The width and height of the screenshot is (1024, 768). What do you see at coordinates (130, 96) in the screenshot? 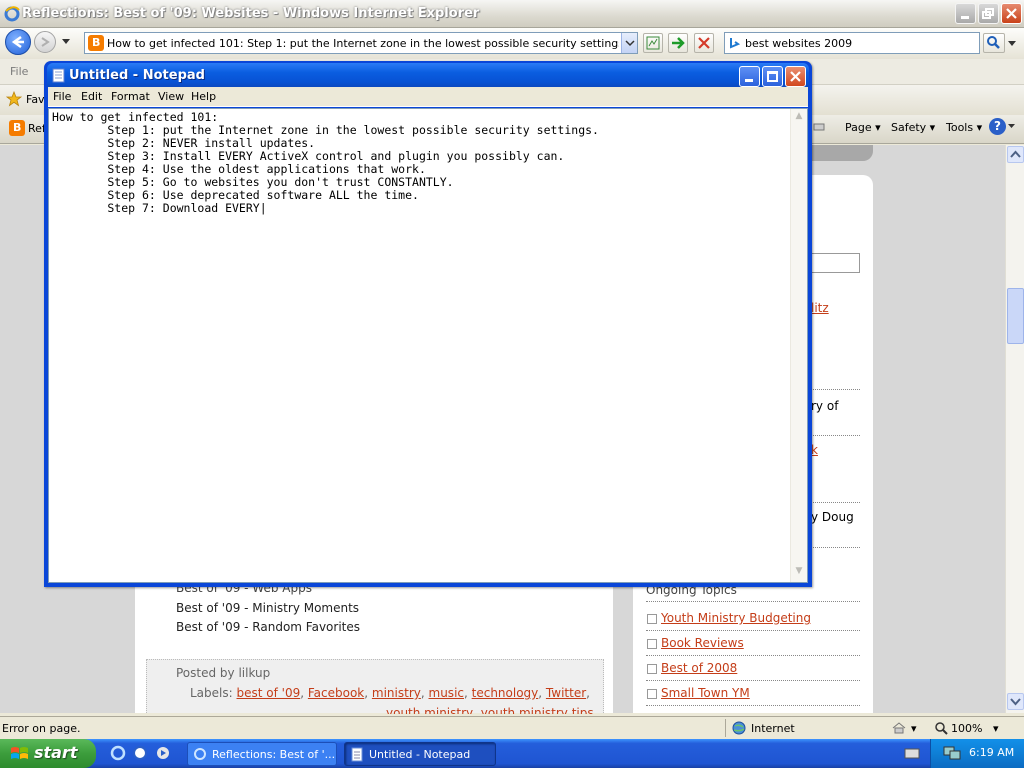
I see `notepad-menu-format: Format` at bounding box center [130, 96].